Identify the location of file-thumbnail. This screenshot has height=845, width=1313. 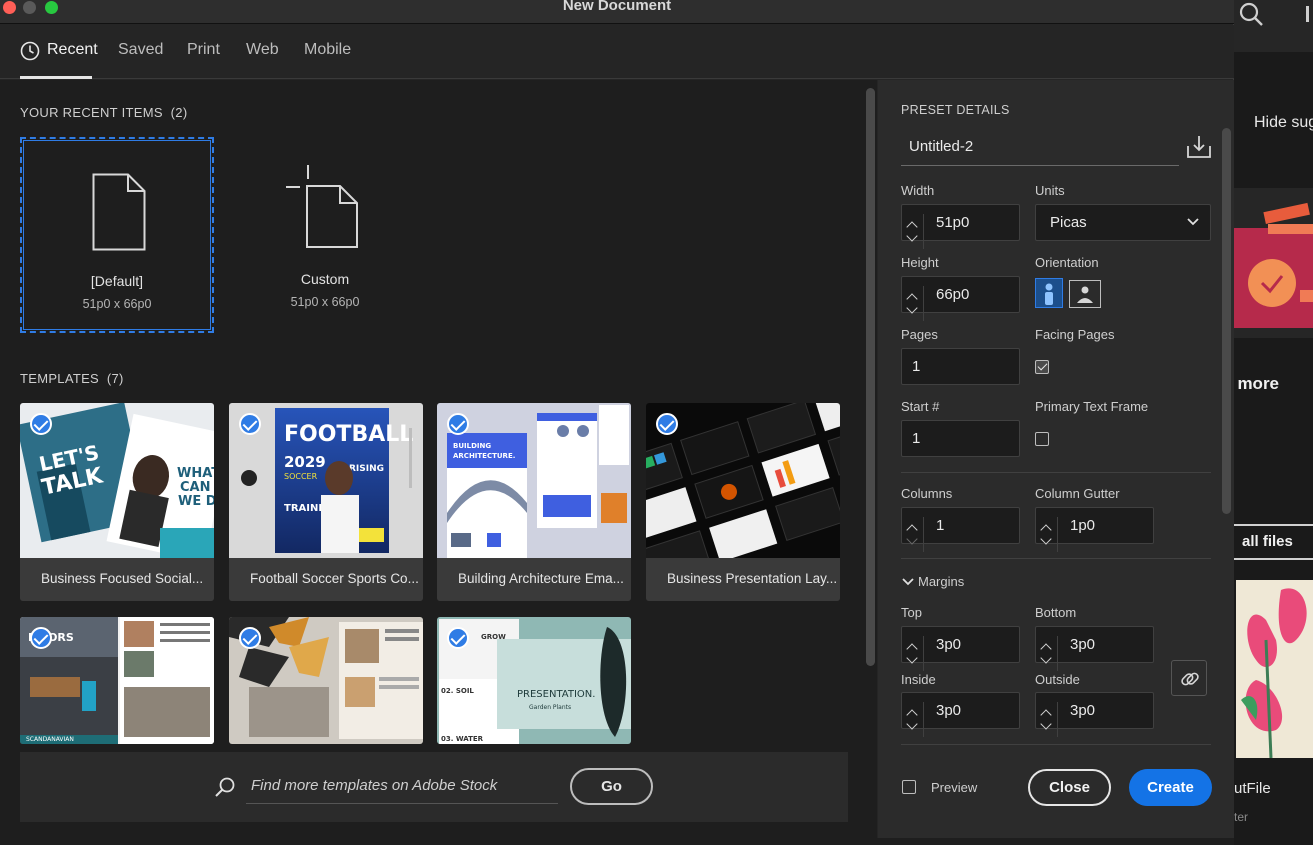
(1274, 669).